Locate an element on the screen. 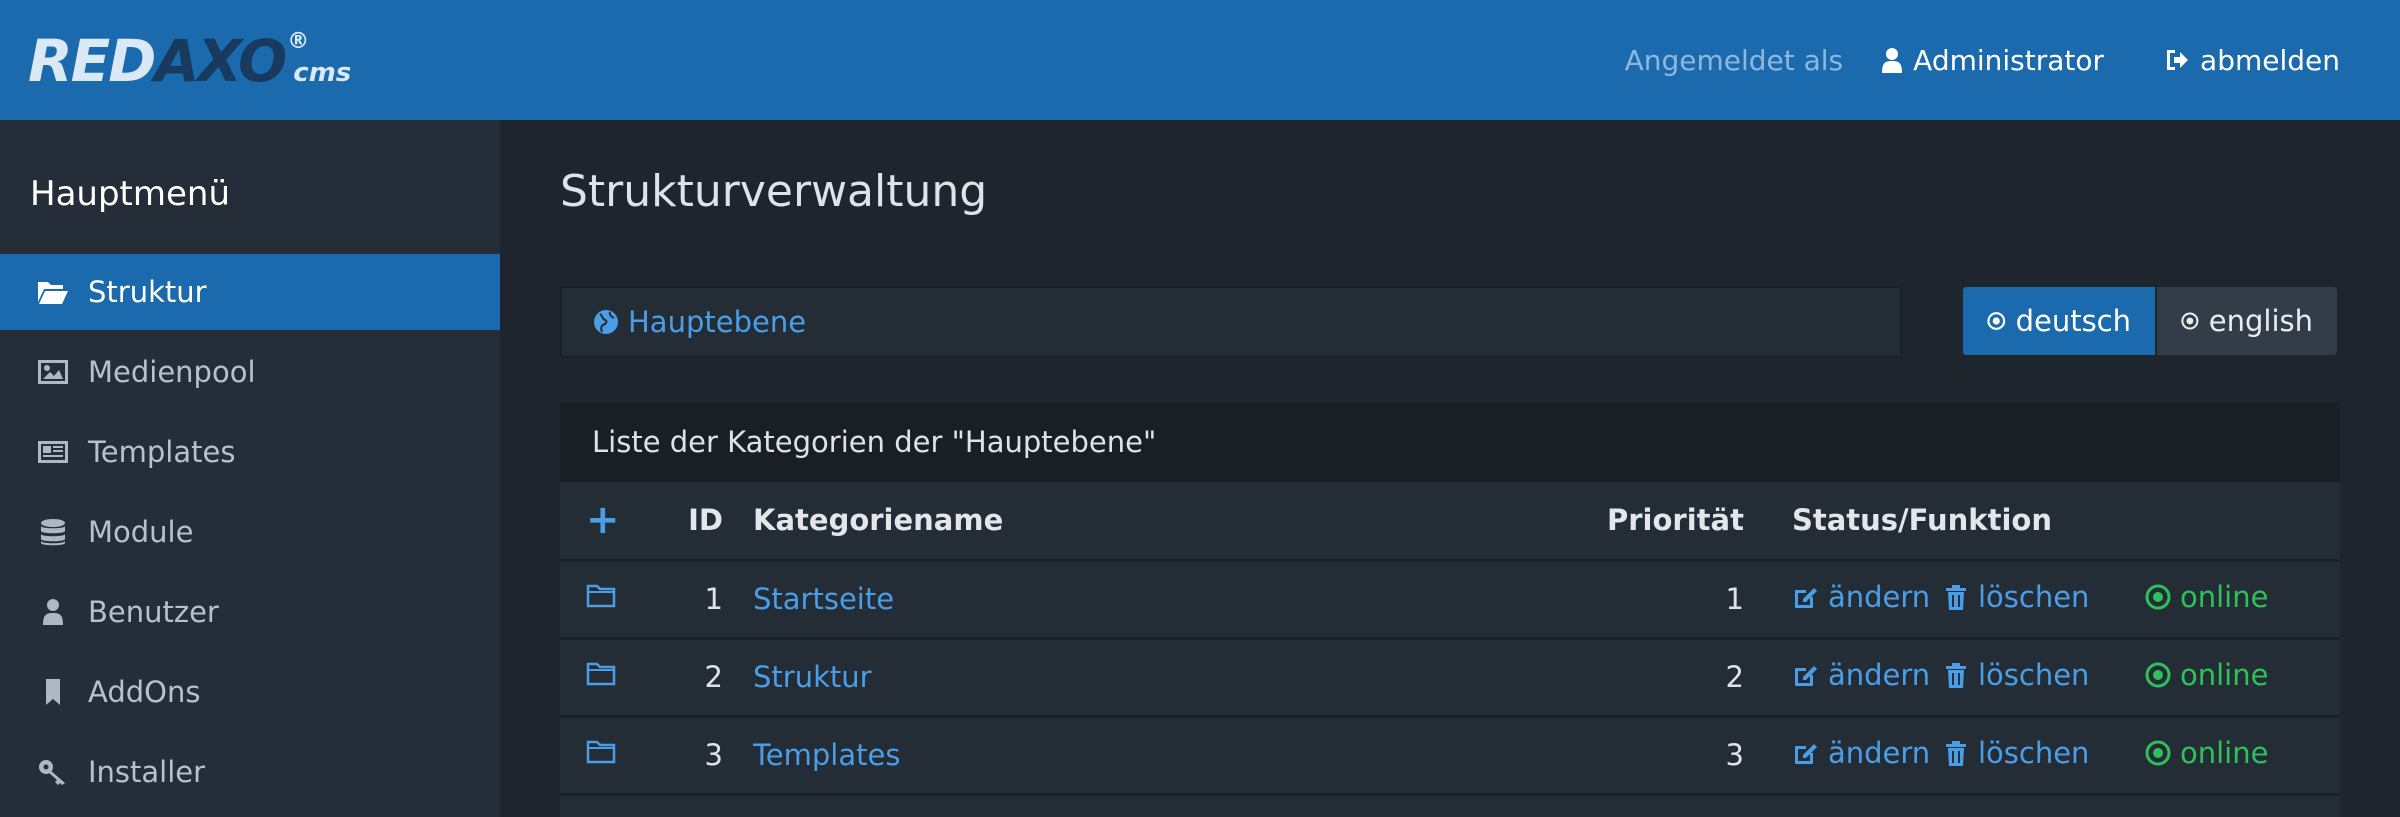 Image resolution: width=2400 pixels, height=817 pixels. sidebar-item-benutzer: Benutzer is located at coordinates (250, 612).